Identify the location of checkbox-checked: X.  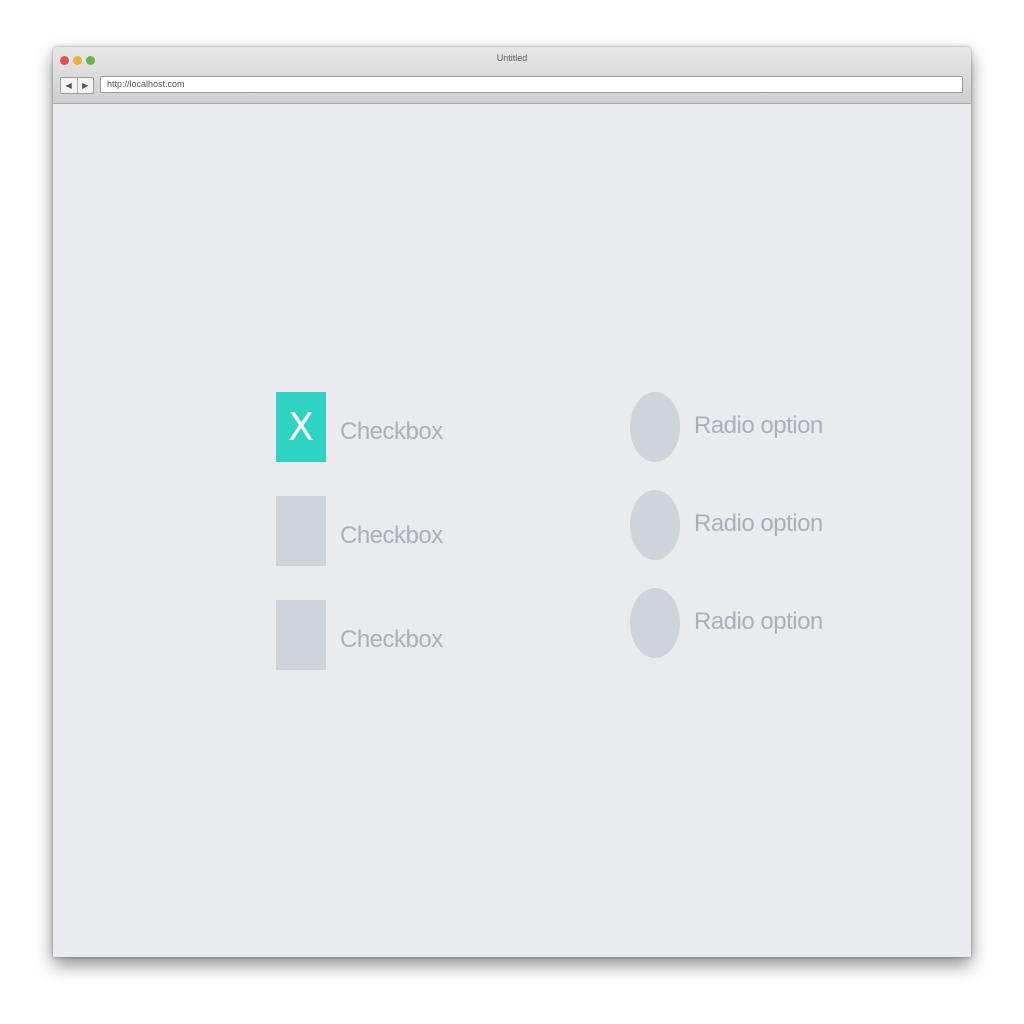
(301, 427).